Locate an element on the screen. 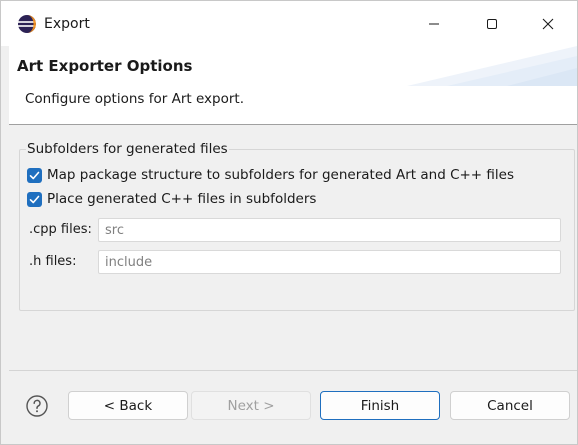 Image resolution: width=578 pixels, height=445 pixels. map-package-checkbox is located at coordinates (34, 175).